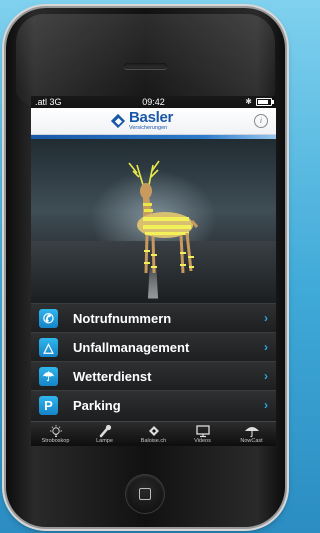  Describe the element at coordinates (251, 441) in the screenshot. I see `tab-label: NowCast` at that location.